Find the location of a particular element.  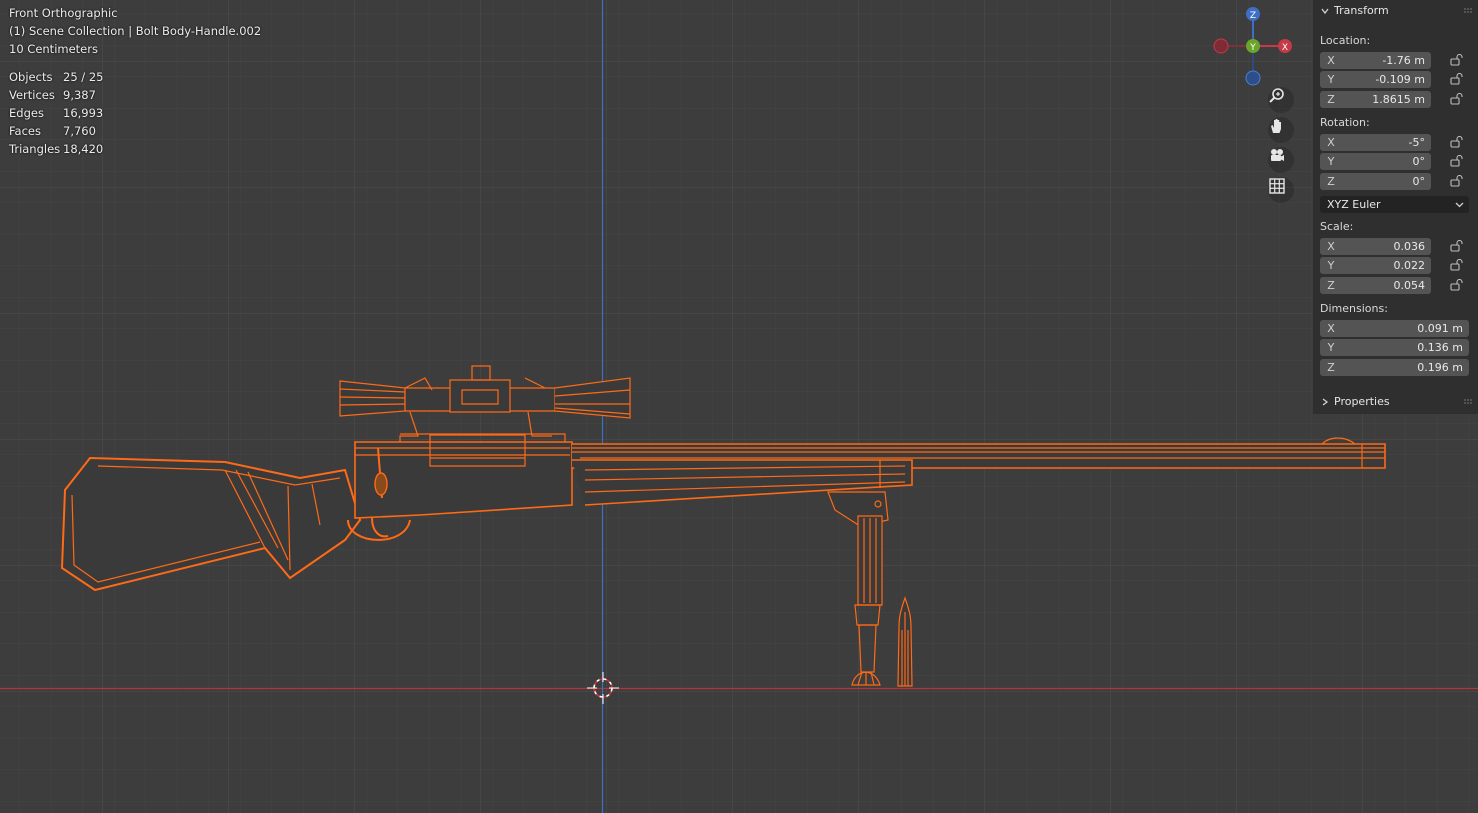

gizmo-neg-x is located at coordinates (1221, 46).